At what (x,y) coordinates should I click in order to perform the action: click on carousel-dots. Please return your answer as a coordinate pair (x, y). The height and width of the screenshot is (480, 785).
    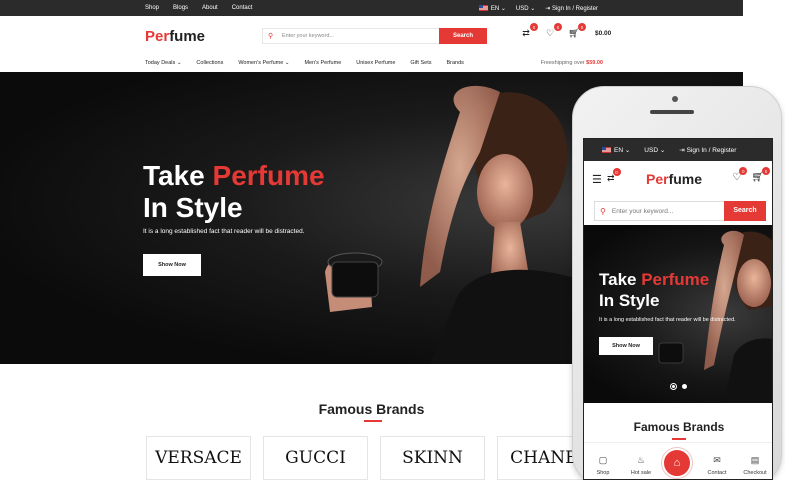
    Looking at the image, I should click on (678, 386).